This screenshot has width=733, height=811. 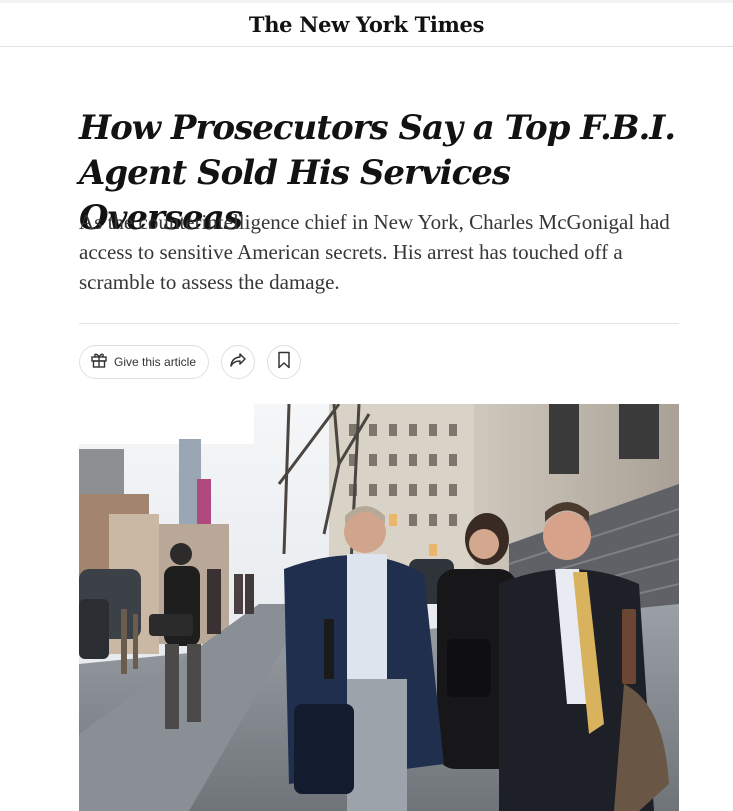 I want to click on give-article-label: Give this article, so click(x=155, y=362).